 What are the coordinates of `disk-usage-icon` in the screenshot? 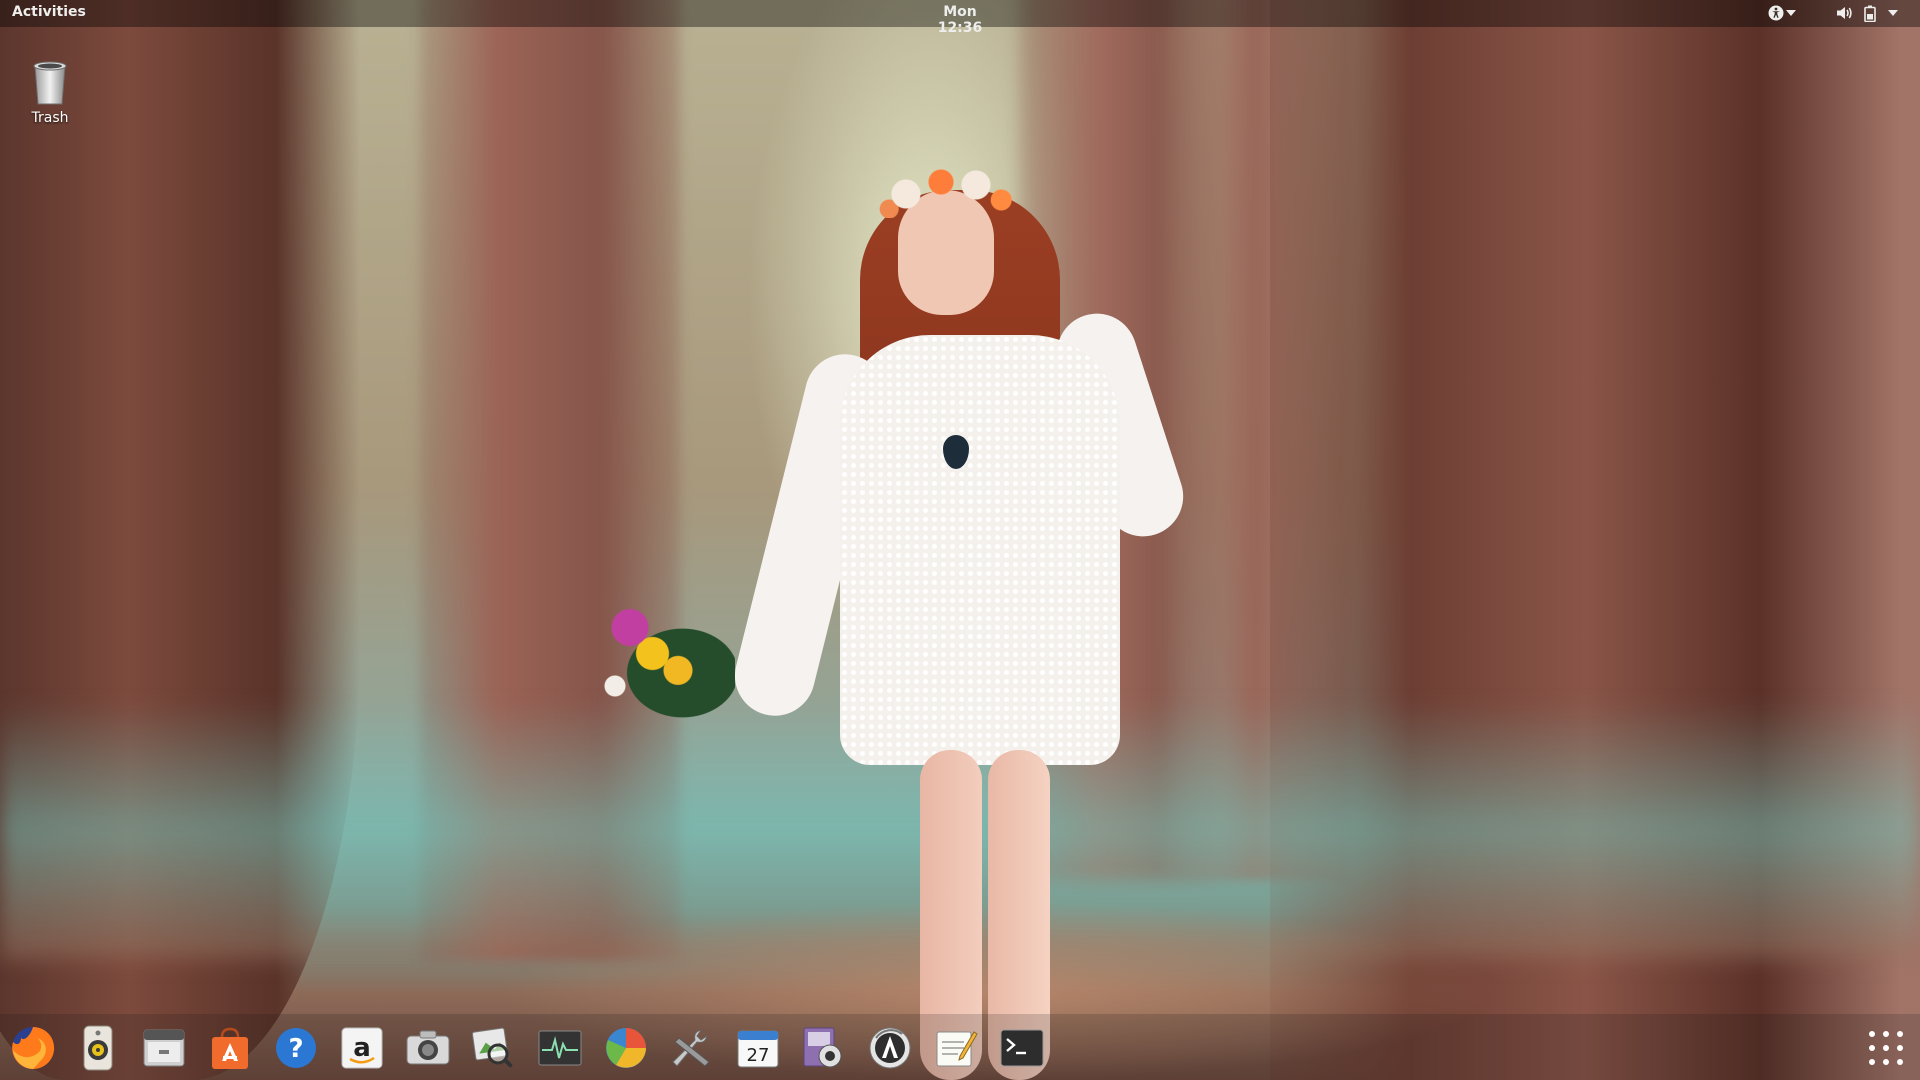 It's located at (626, 1048).